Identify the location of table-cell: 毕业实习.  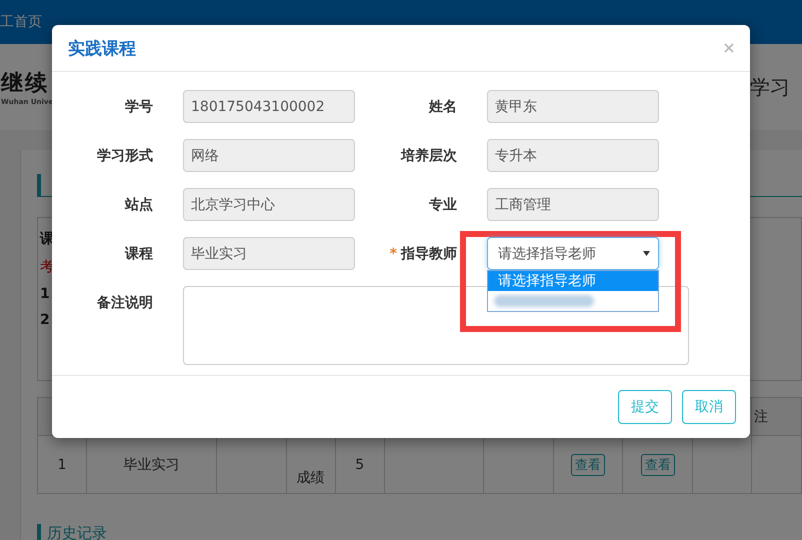
(152, 464).